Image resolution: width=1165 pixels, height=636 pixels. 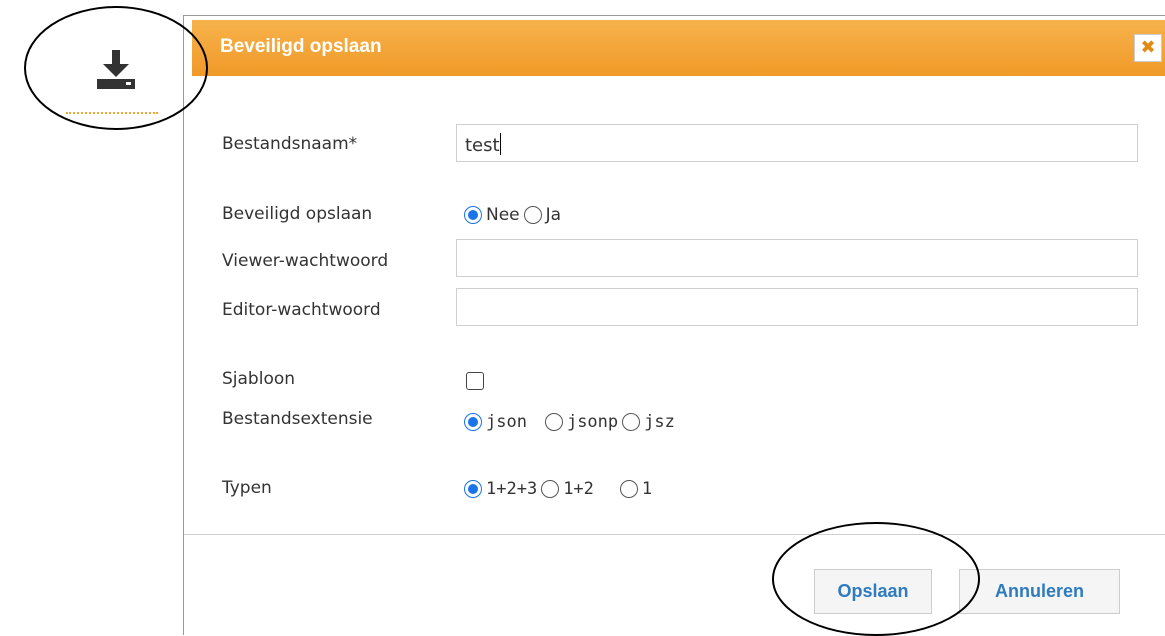 I want to click on extension-option-jsonp: jsonp, so click(x=592, y=422).